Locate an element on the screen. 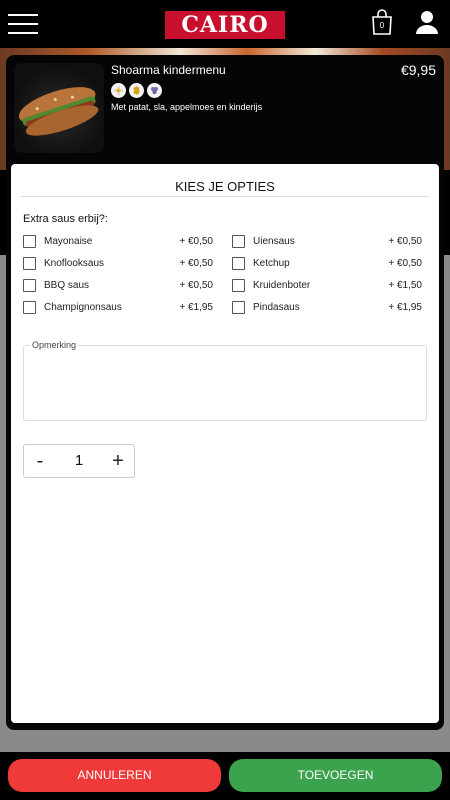 The image size is (450, 800). option-knoflooksaus: Knoflooksaus + €0,50 is located at coordinates (118, 264).